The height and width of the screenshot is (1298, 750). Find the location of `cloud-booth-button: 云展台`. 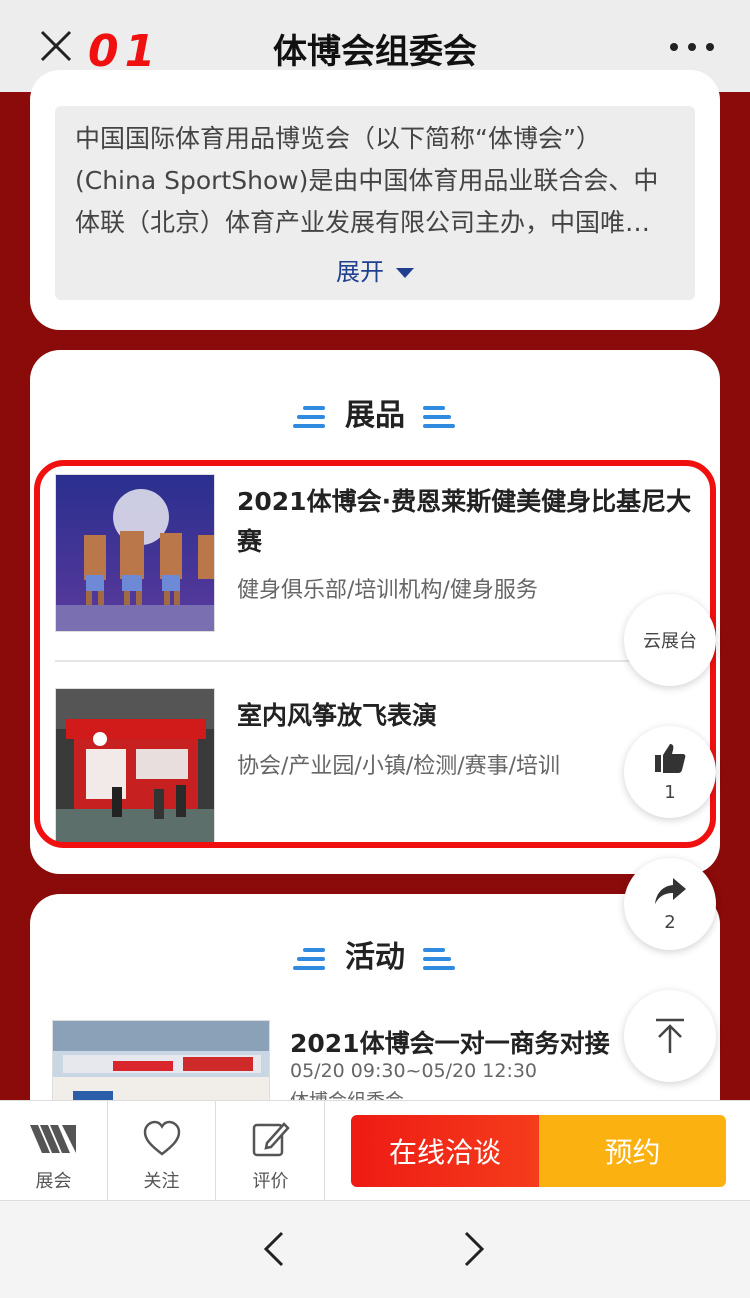

cloud-booth-button: 云展台 is located at coordinates (670, 640).